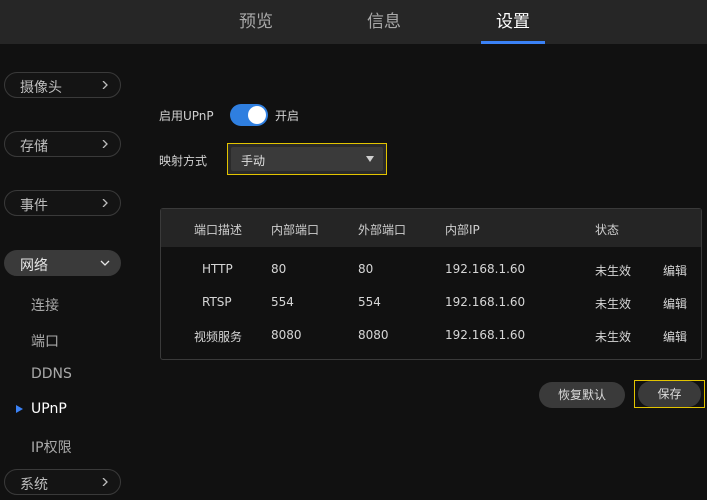 Image resolution: width=707 pixels, height=500 pixels. Describe the element at coordinates (282, 302) in the screenshot. I see `cell-internal-port: 554` at that location.